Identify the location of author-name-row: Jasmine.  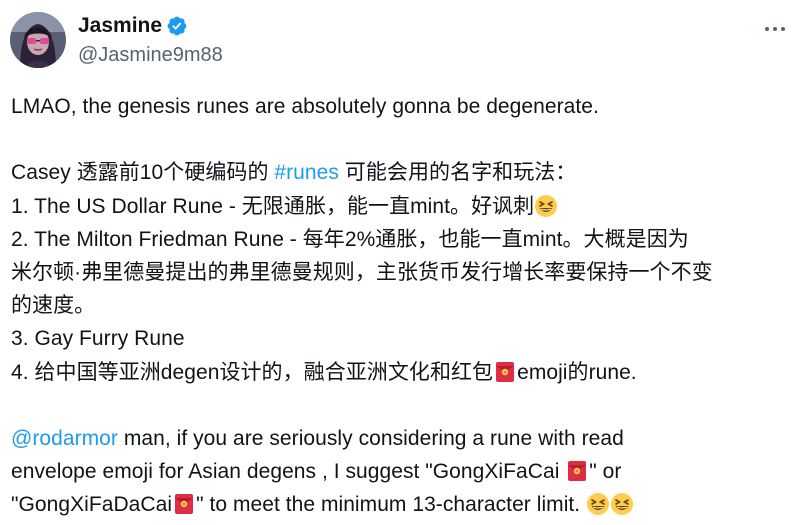
(133, 26).